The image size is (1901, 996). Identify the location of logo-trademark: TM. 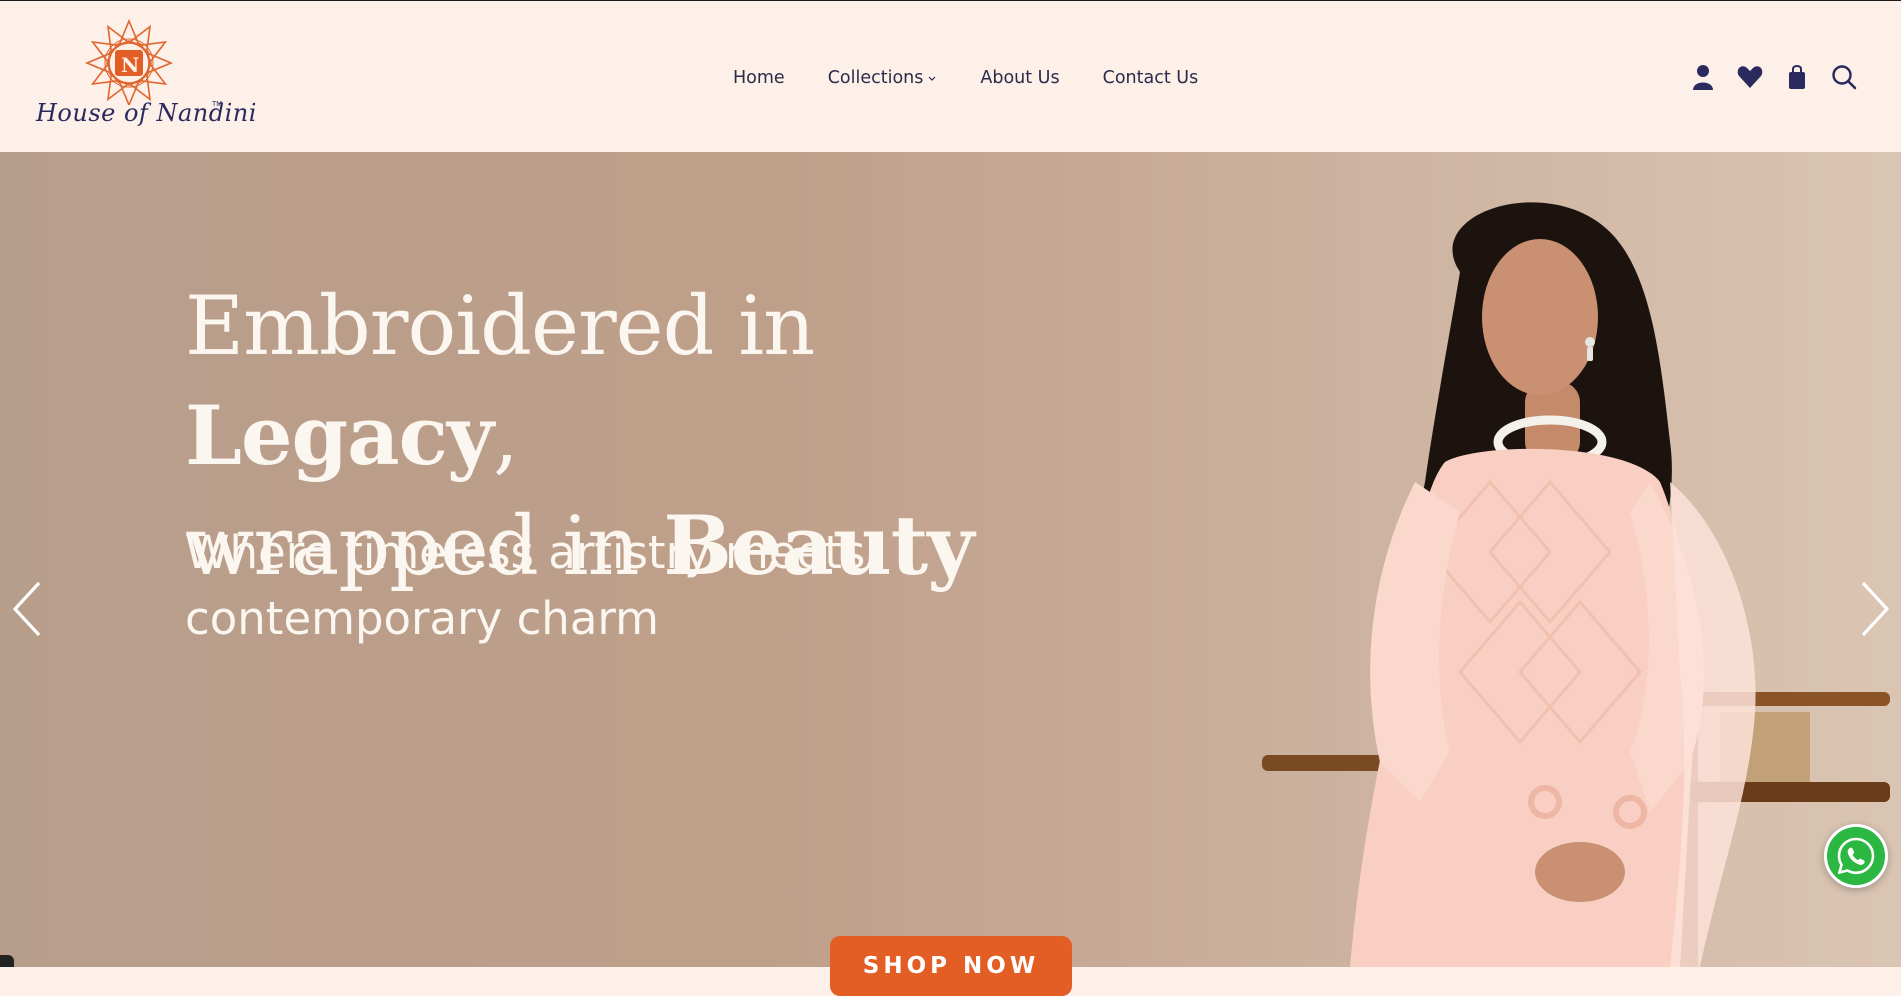
(217, 104).